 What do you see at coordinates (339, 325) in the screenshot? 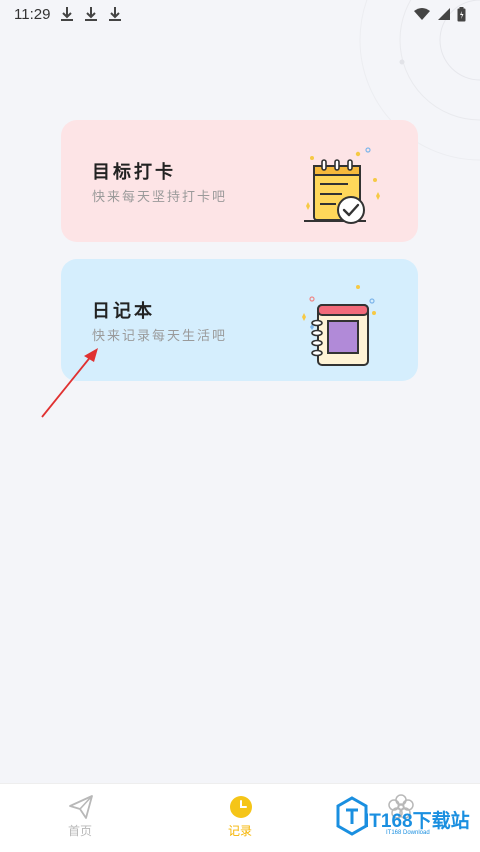
I see `diary-book-icon` at bounding box center [339, 325].